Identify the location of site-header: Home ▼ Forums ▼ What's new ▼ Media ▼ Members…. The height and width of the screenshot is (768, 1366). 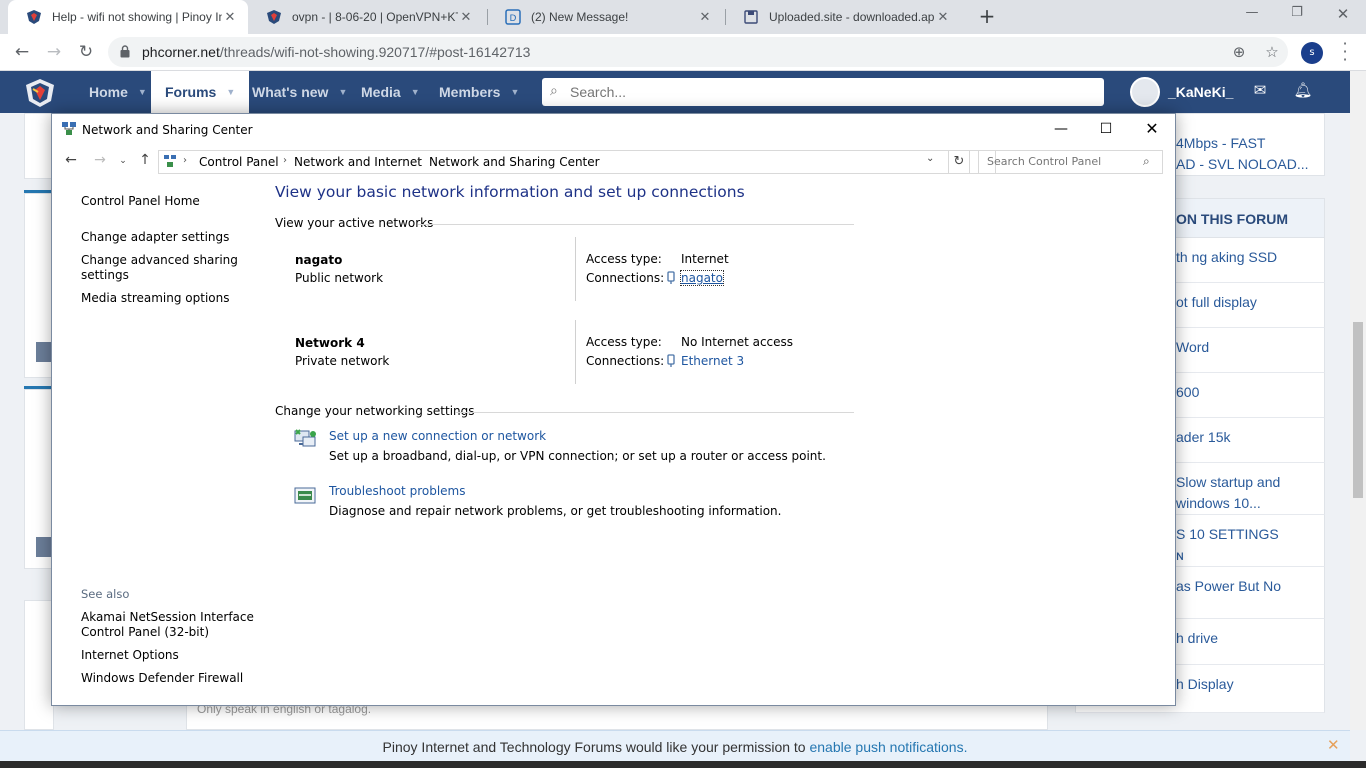
(675, 92).